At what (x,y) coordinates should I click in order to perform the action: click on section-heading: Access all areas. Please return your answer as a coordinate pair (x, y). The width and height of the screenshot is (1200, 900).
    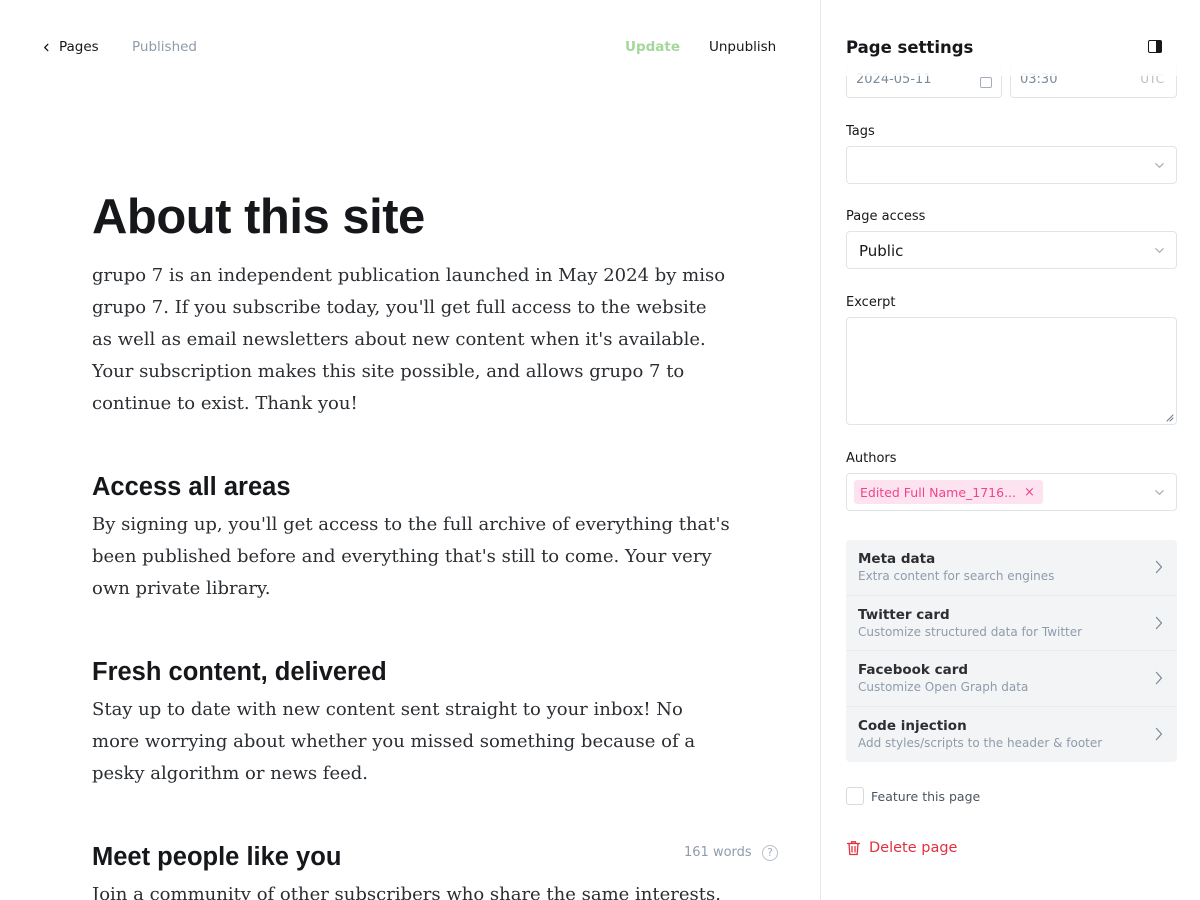
    Looking at the image, I should click on (412, 487).